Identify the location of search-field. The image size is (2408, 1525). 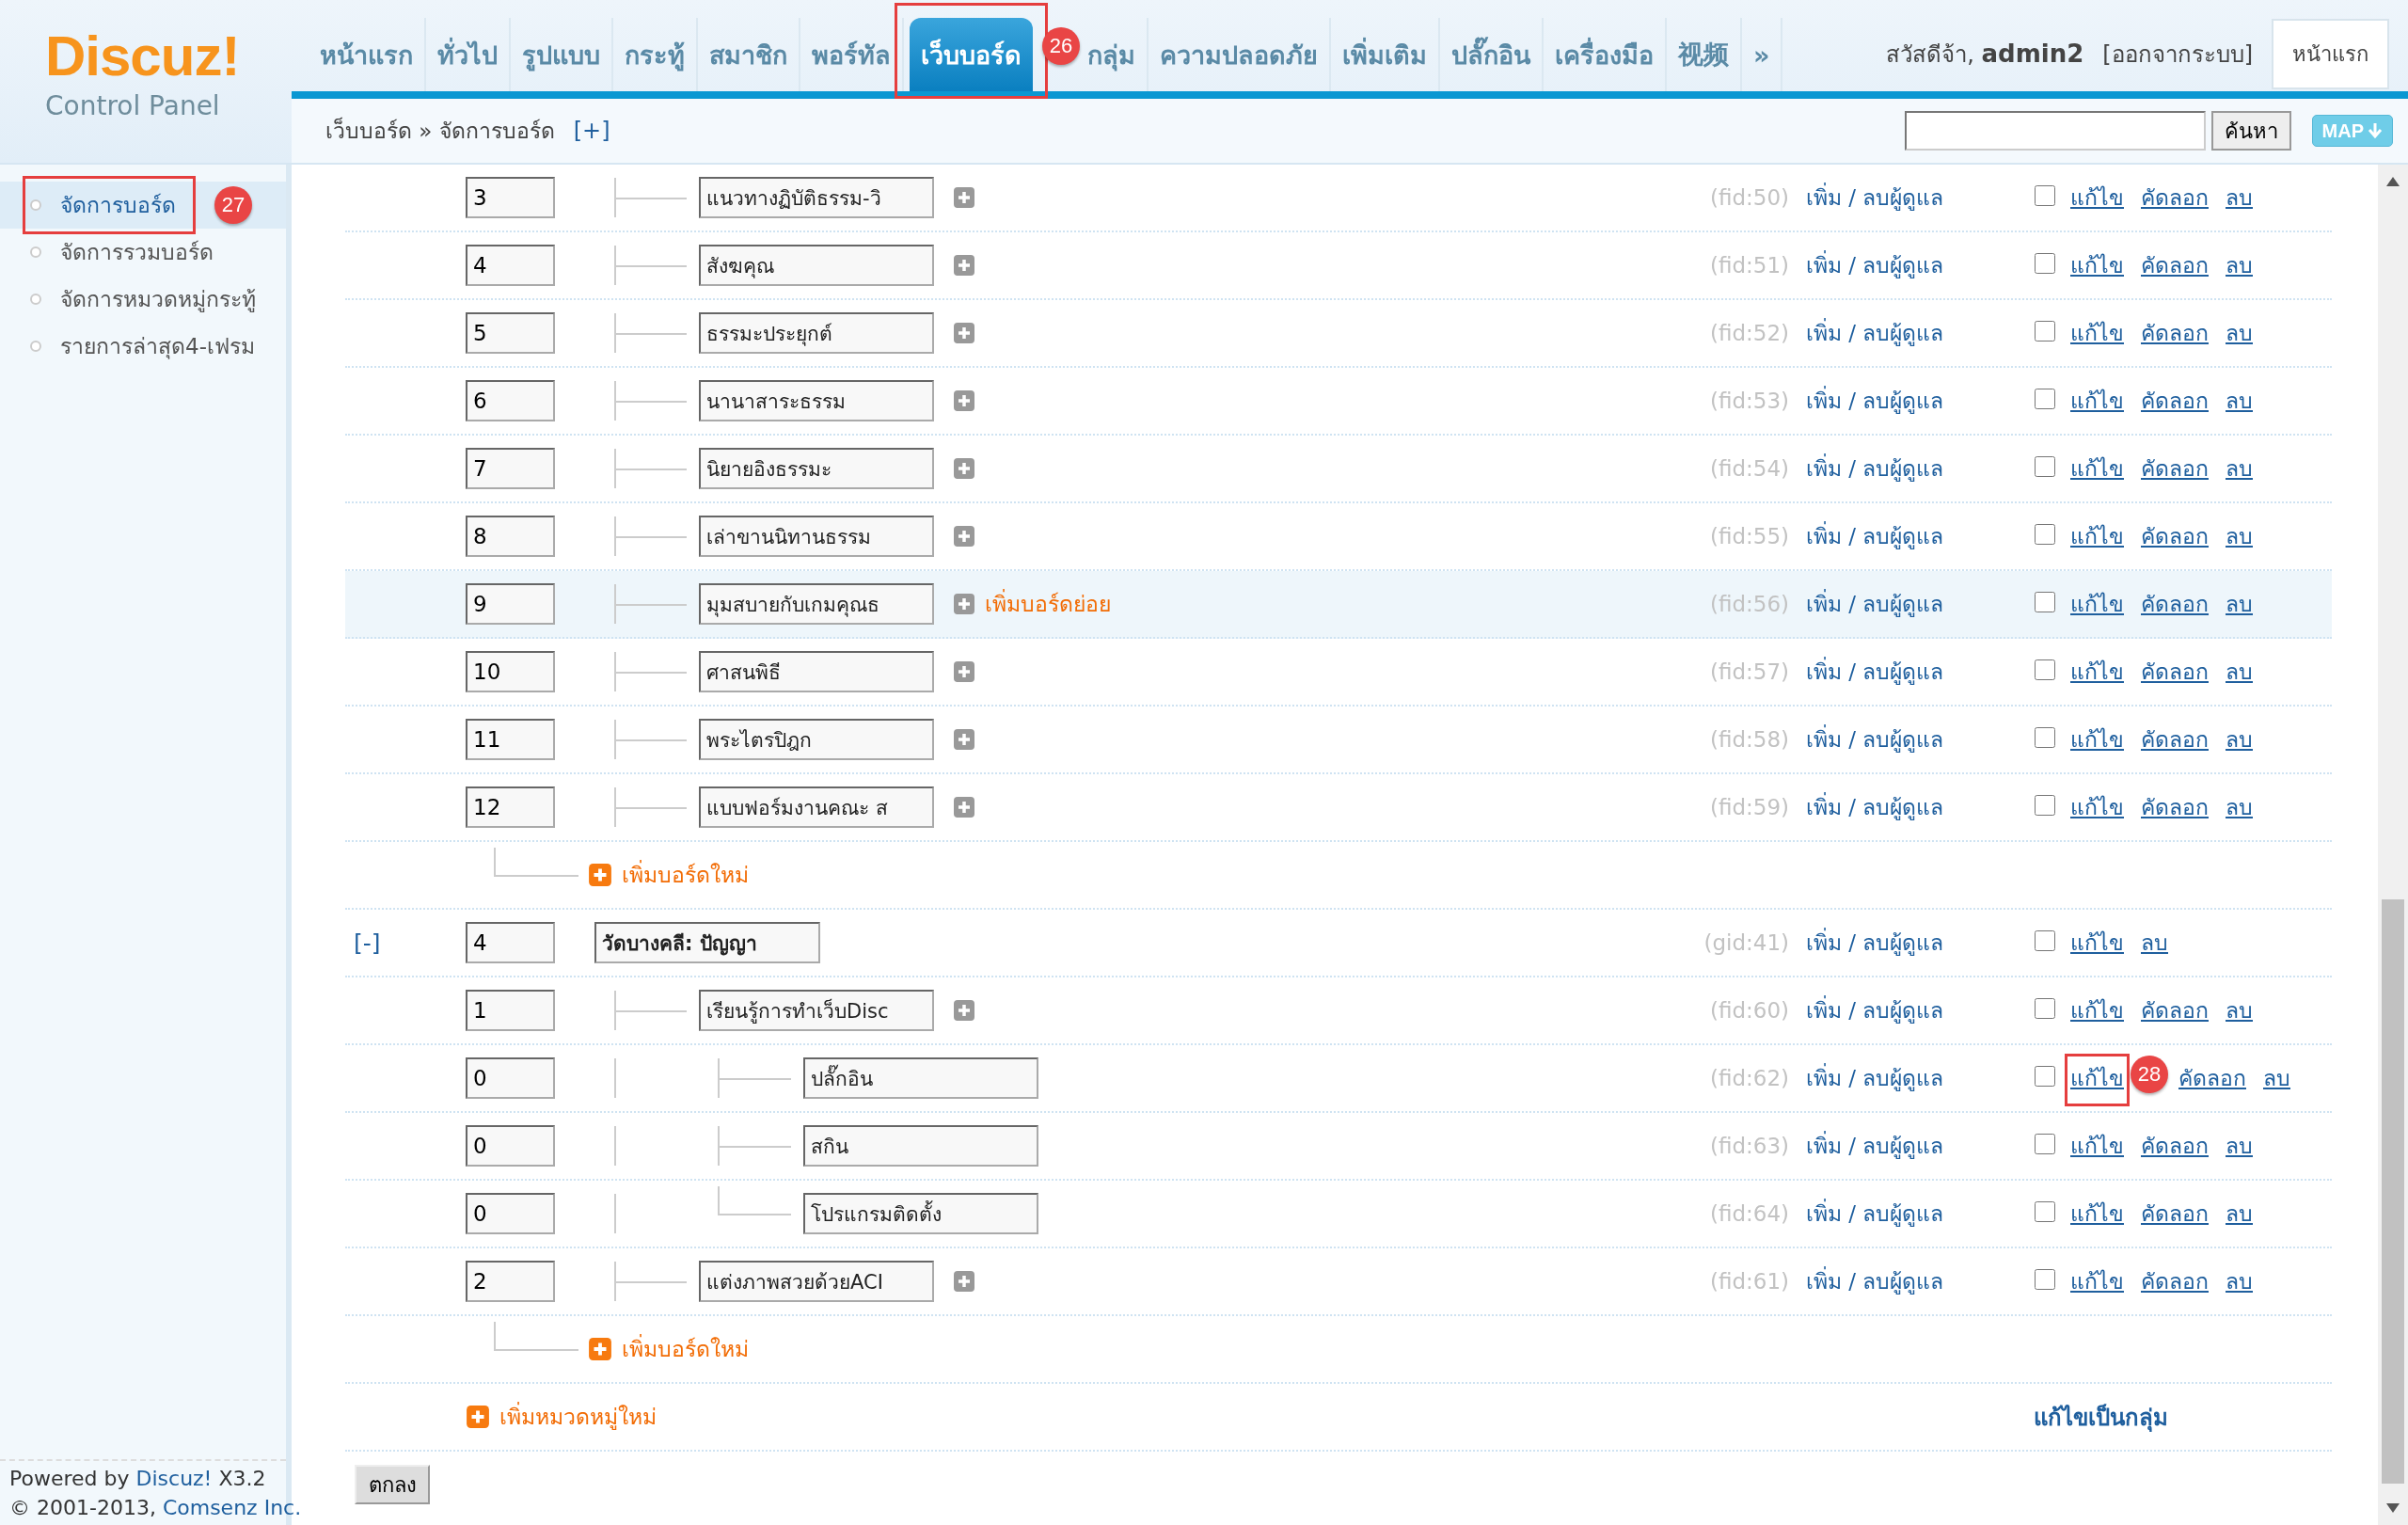
(2055, 131).